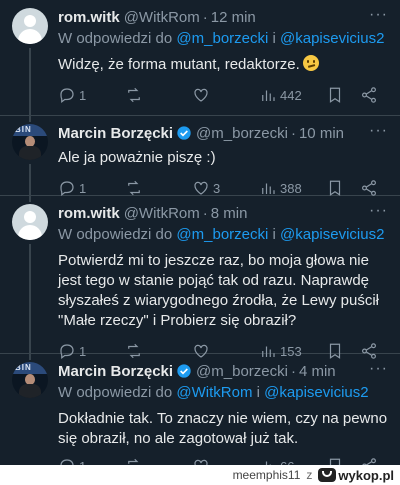  What do you see at coordinates (327, 475) in the screenshot?
I see `wykop-logo-icon` at bounding box center [327, 475].